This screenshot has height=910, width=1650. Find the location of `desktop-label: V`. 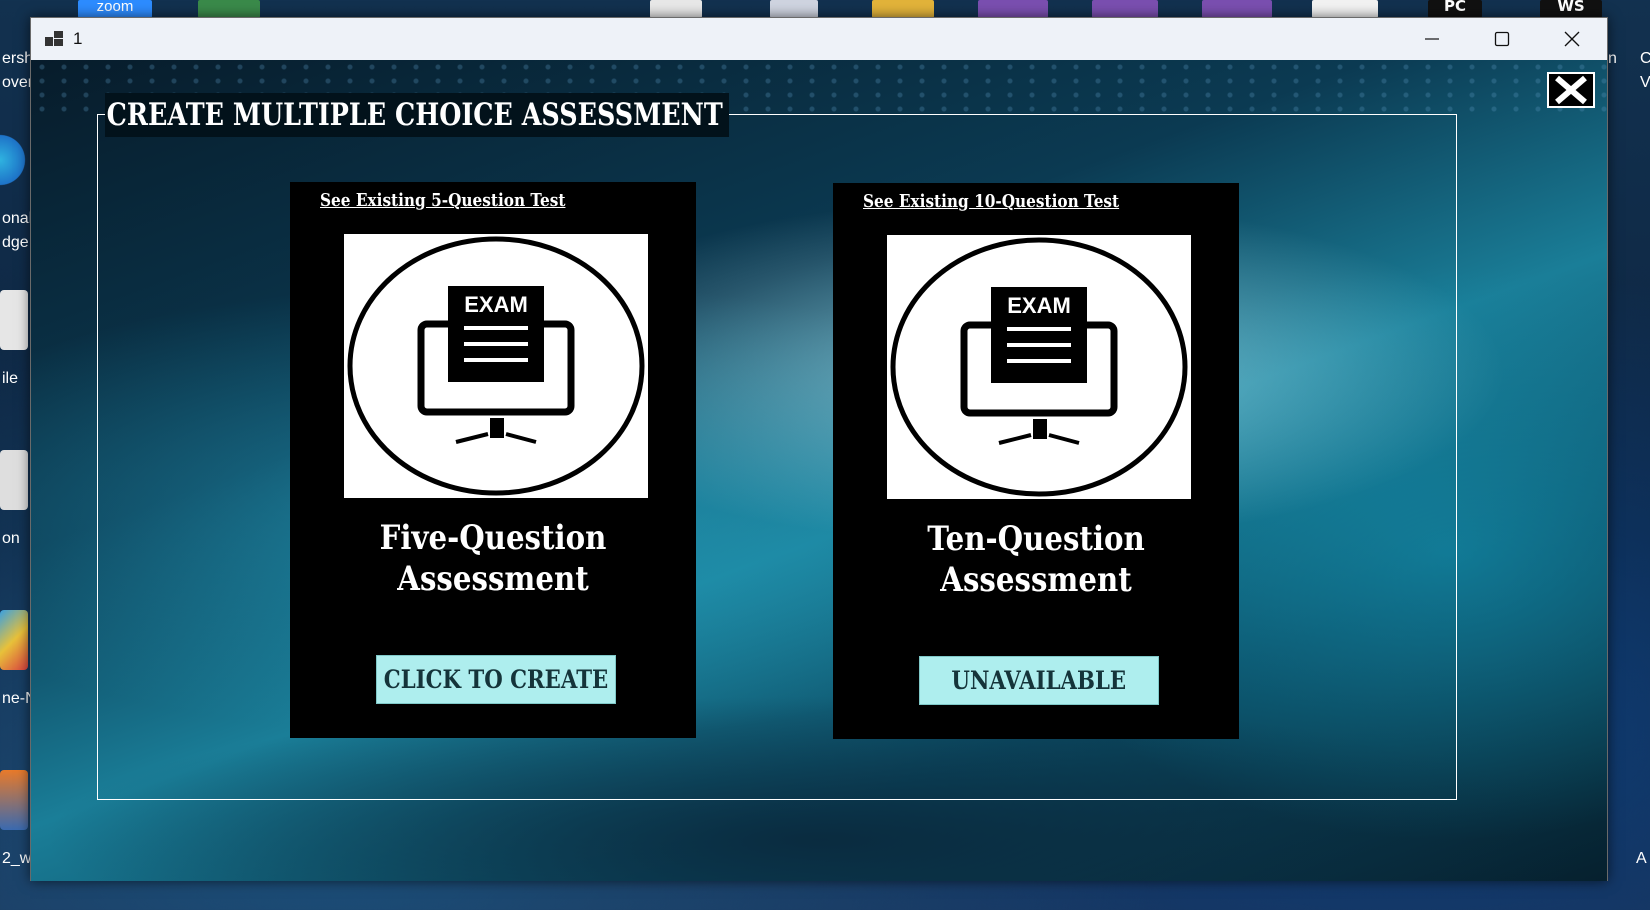

desktop-label: V is located at coordinates (1645, 82).